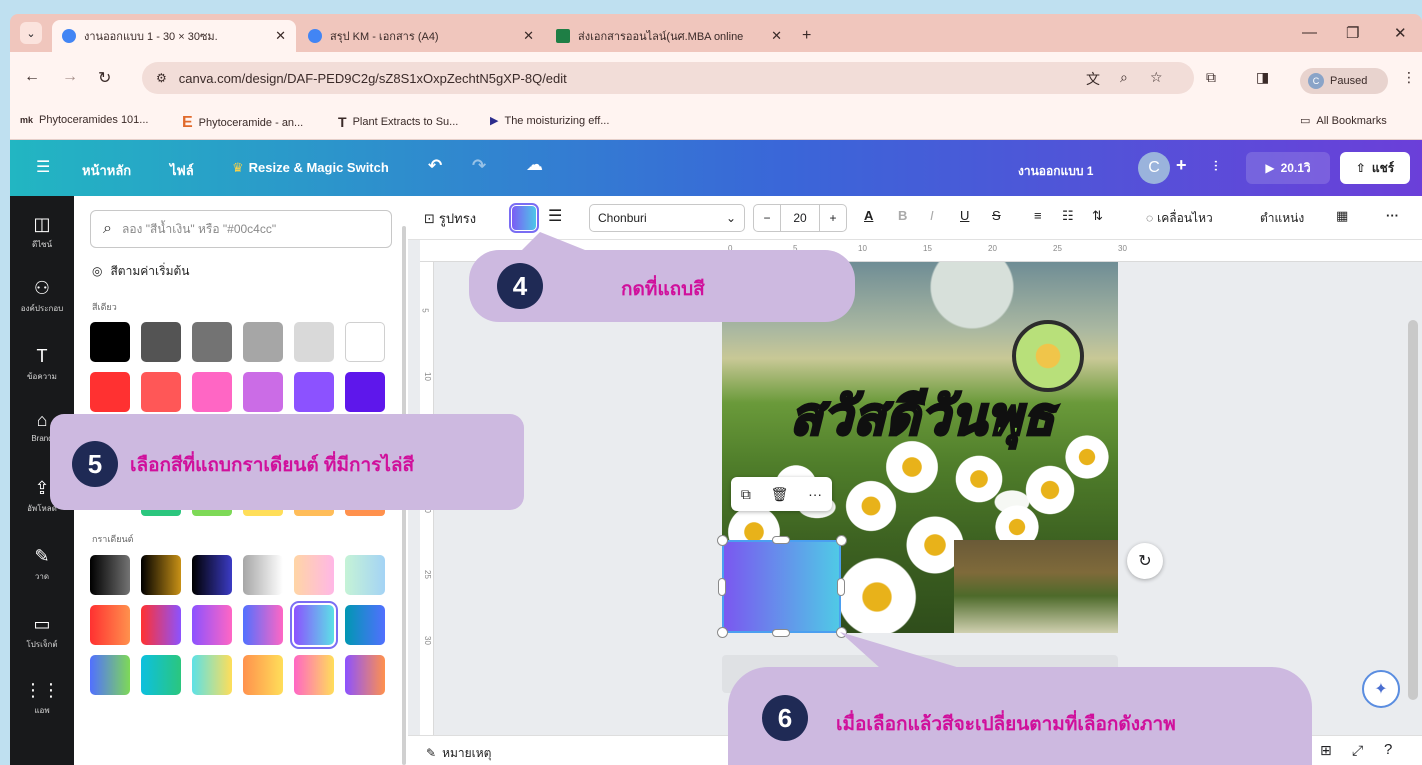 This screenshot has height=765, width=1422. I want to click on callout-number: 4, so click(520, 286).